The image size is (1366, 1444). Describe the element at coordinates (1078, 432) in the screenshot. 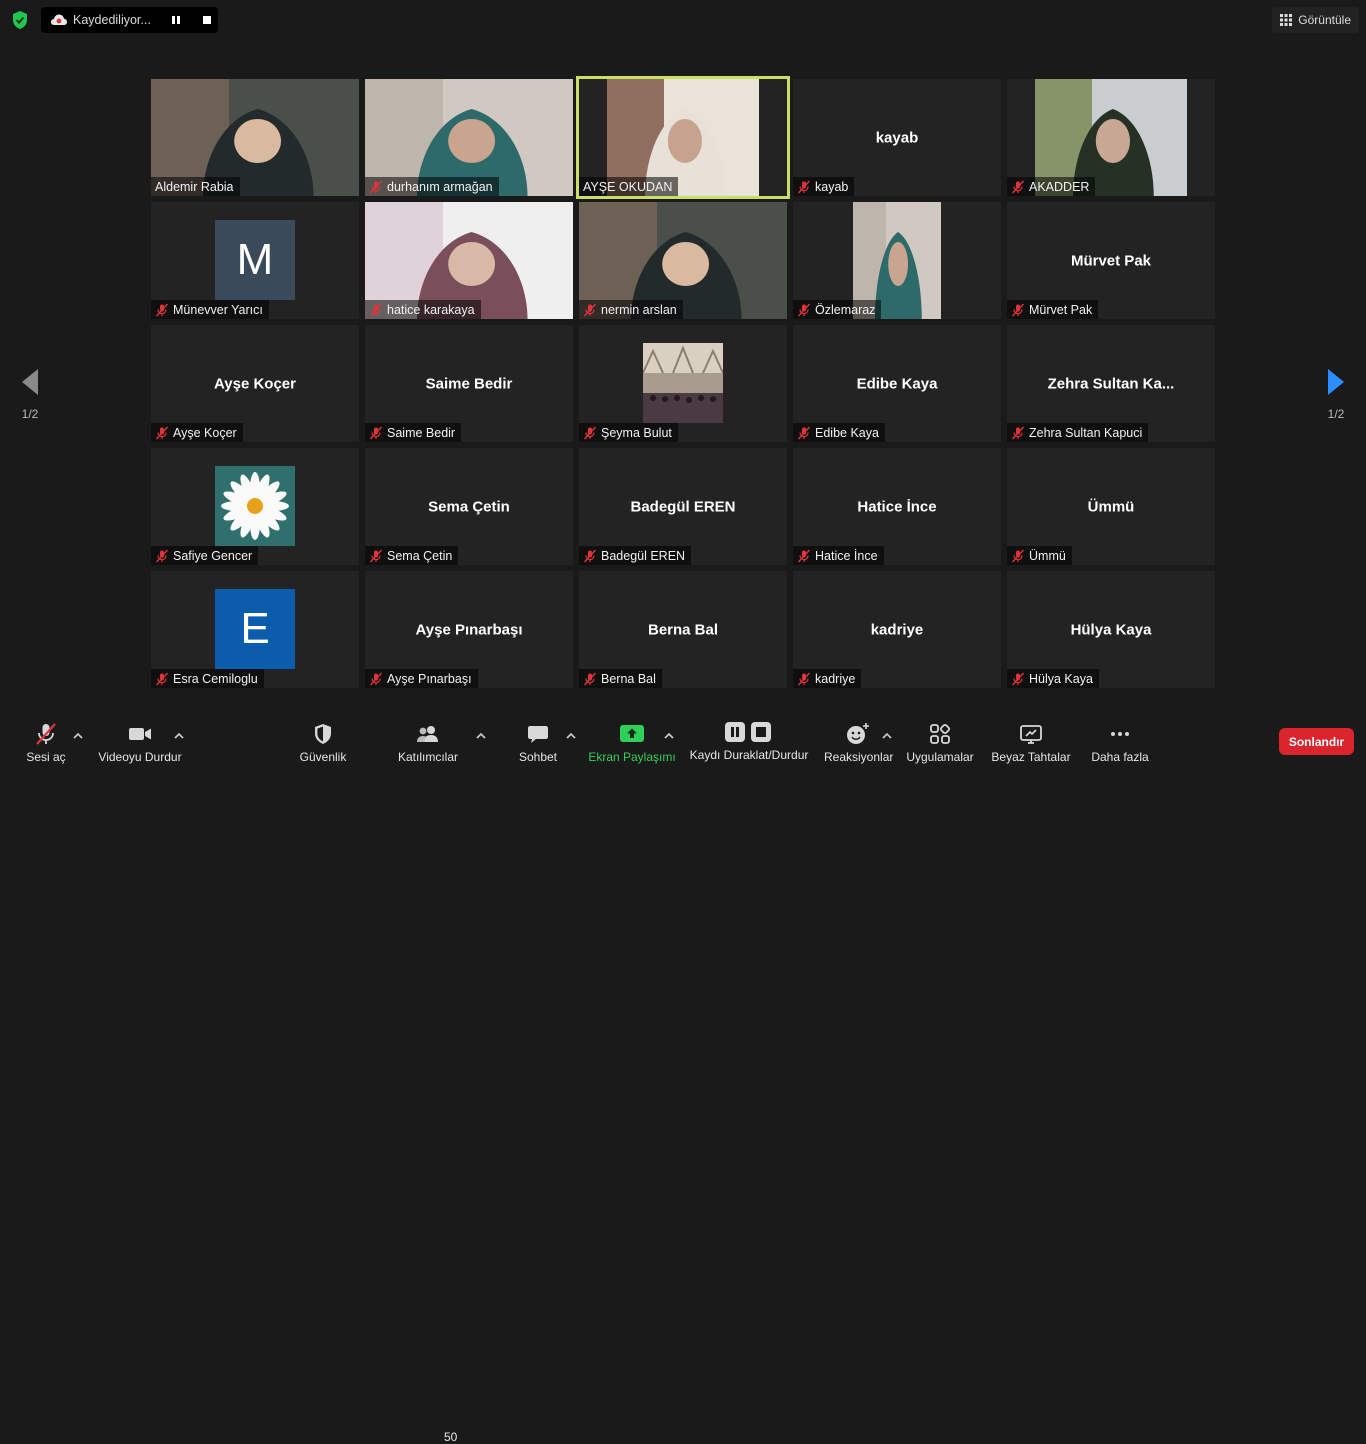

I see `participant-name-label: Zehra Sultan Kapuci` at that location.